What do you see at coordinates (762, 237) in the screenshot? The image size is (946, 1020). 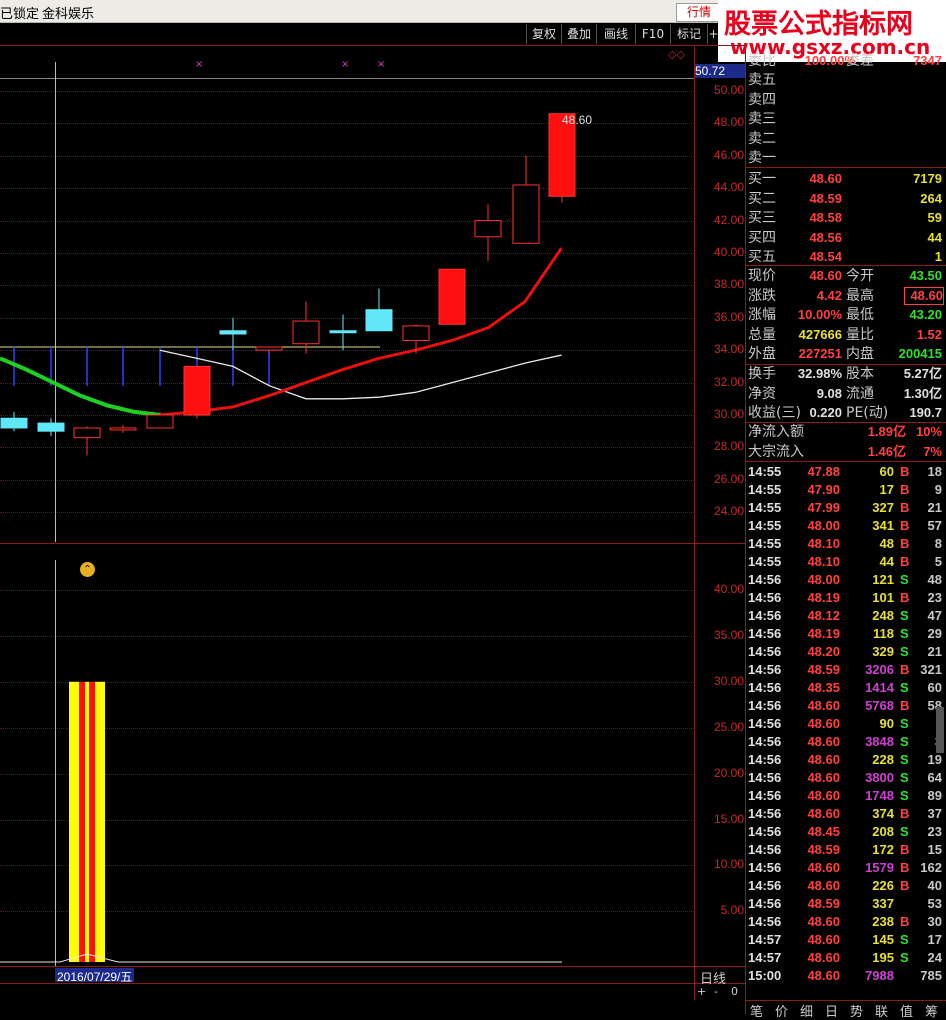 I see `buy-level-label: 买四` at bounding box center [762, 237].